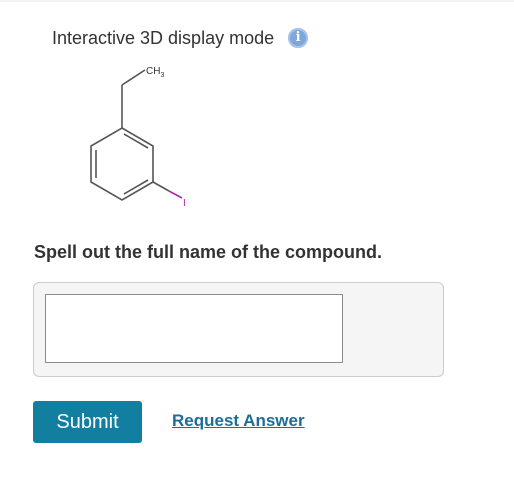  Describe the element at coordinates (257, 1) in the screenshot. I see `top-divider` at that location.